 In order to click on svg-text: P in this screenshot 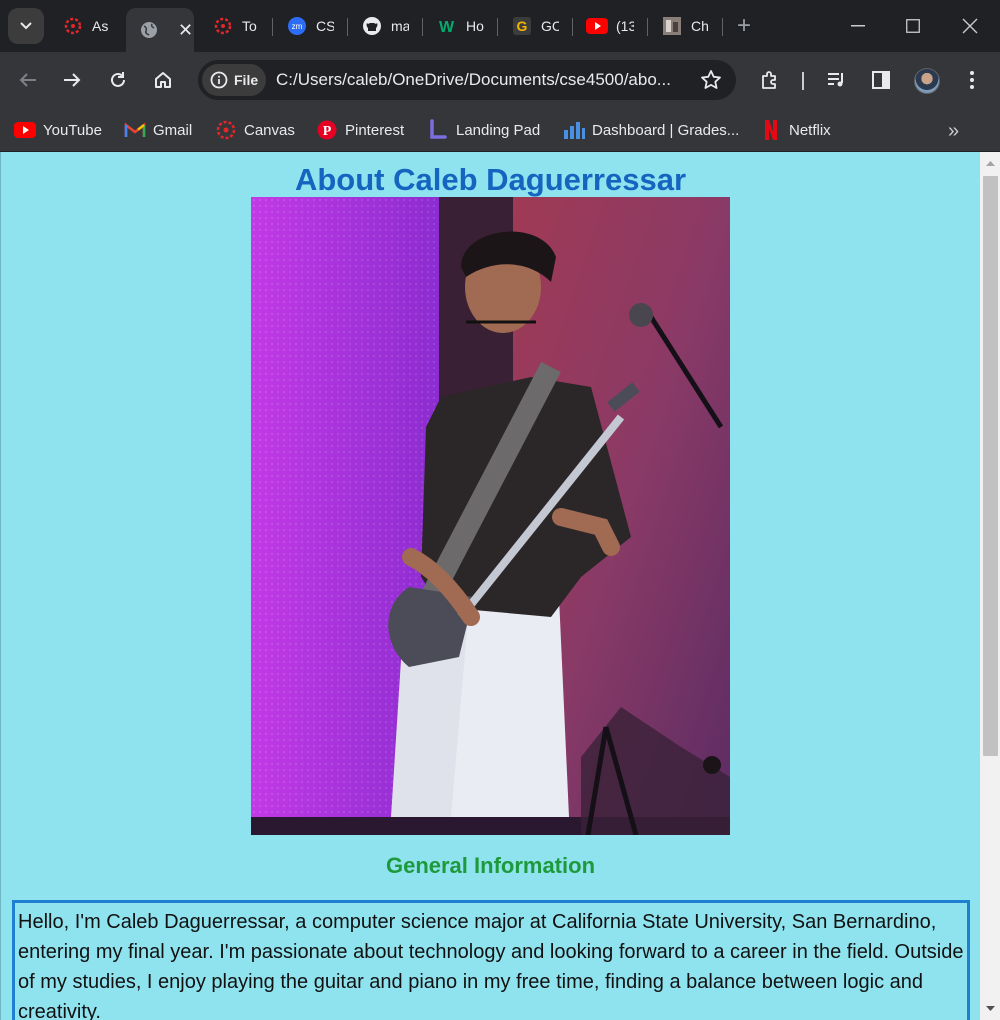, I will do `click(327, 131)`.